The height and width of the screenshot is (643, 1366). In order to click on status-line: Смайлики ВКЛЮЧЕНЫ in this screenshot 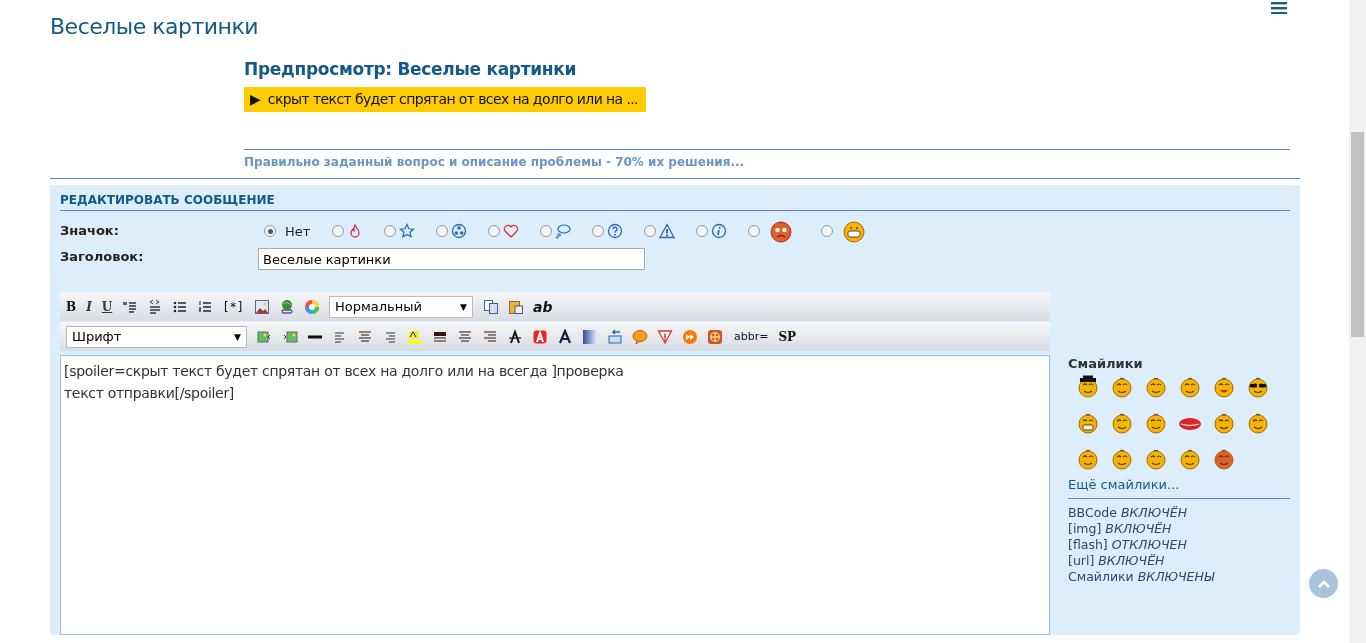, I will do `click(1142, 577)`.